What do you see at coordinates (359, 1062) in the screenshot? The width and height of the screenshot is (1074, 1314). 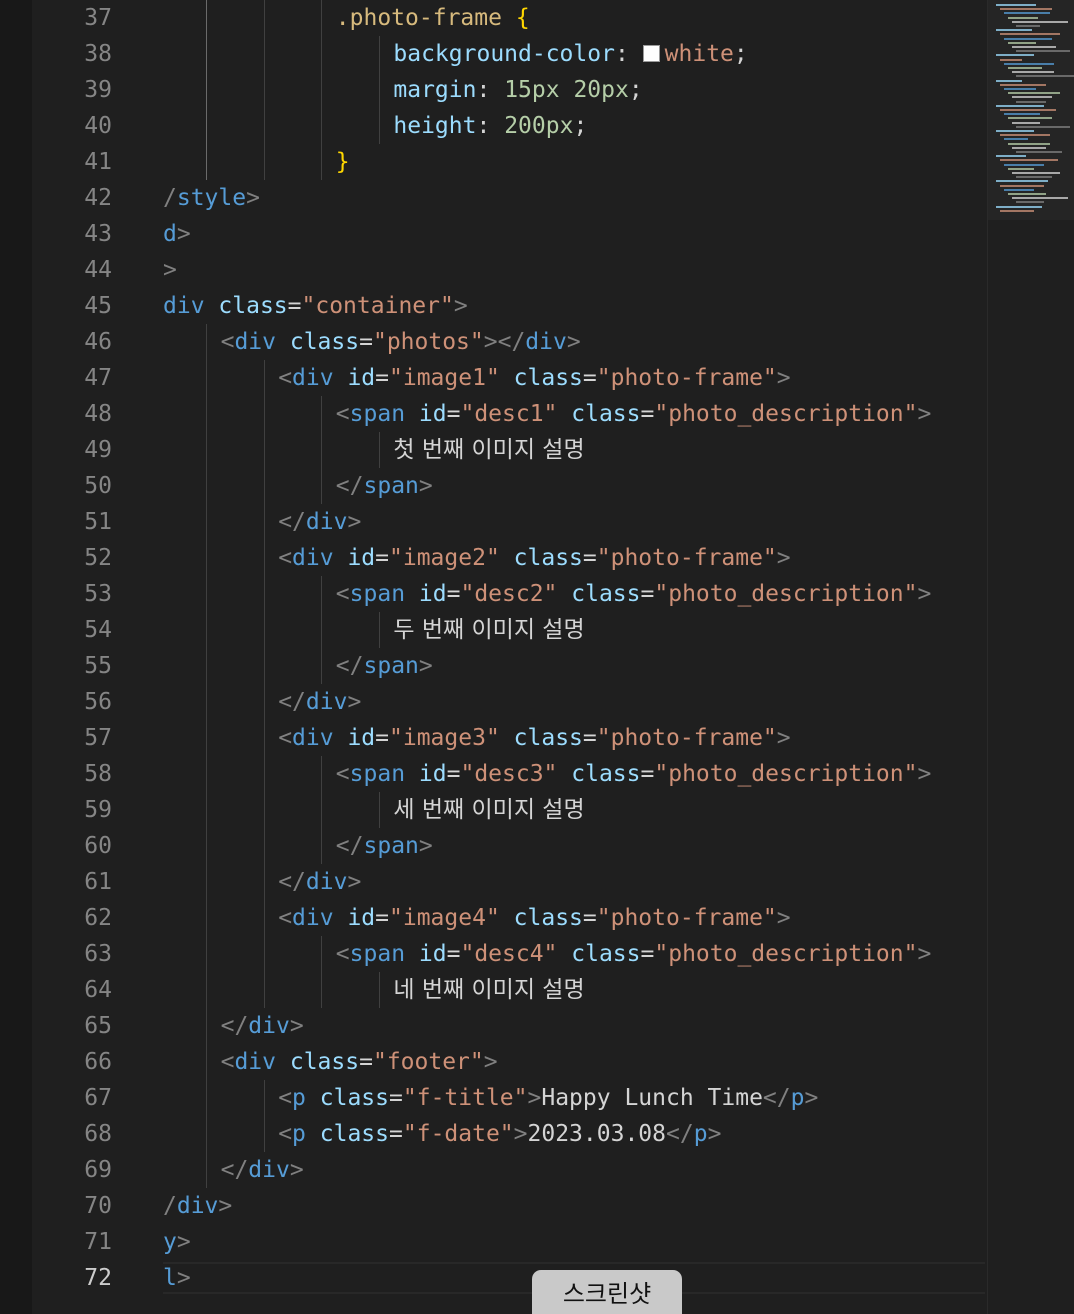 I see `code-line: <div class="footer">` at bounding box center [359, 1062].